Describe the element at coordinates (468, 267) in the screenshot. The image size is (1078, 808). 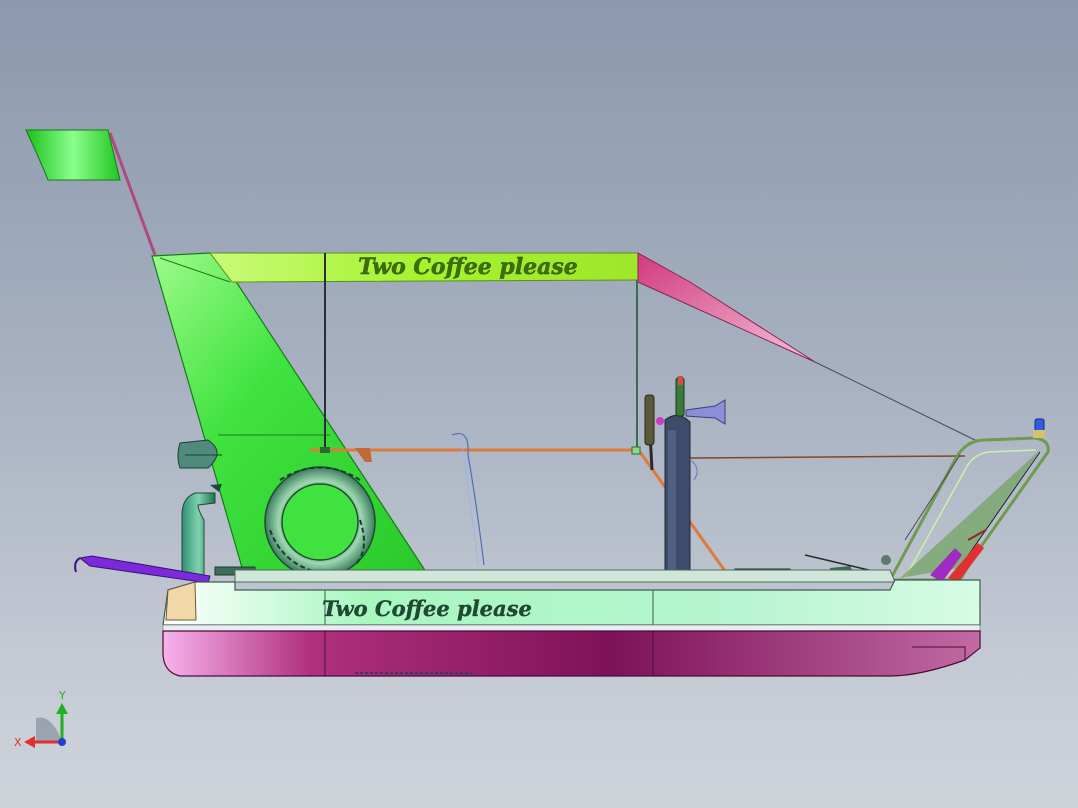
I see `canopy-label: Two Coffee please` at that location.